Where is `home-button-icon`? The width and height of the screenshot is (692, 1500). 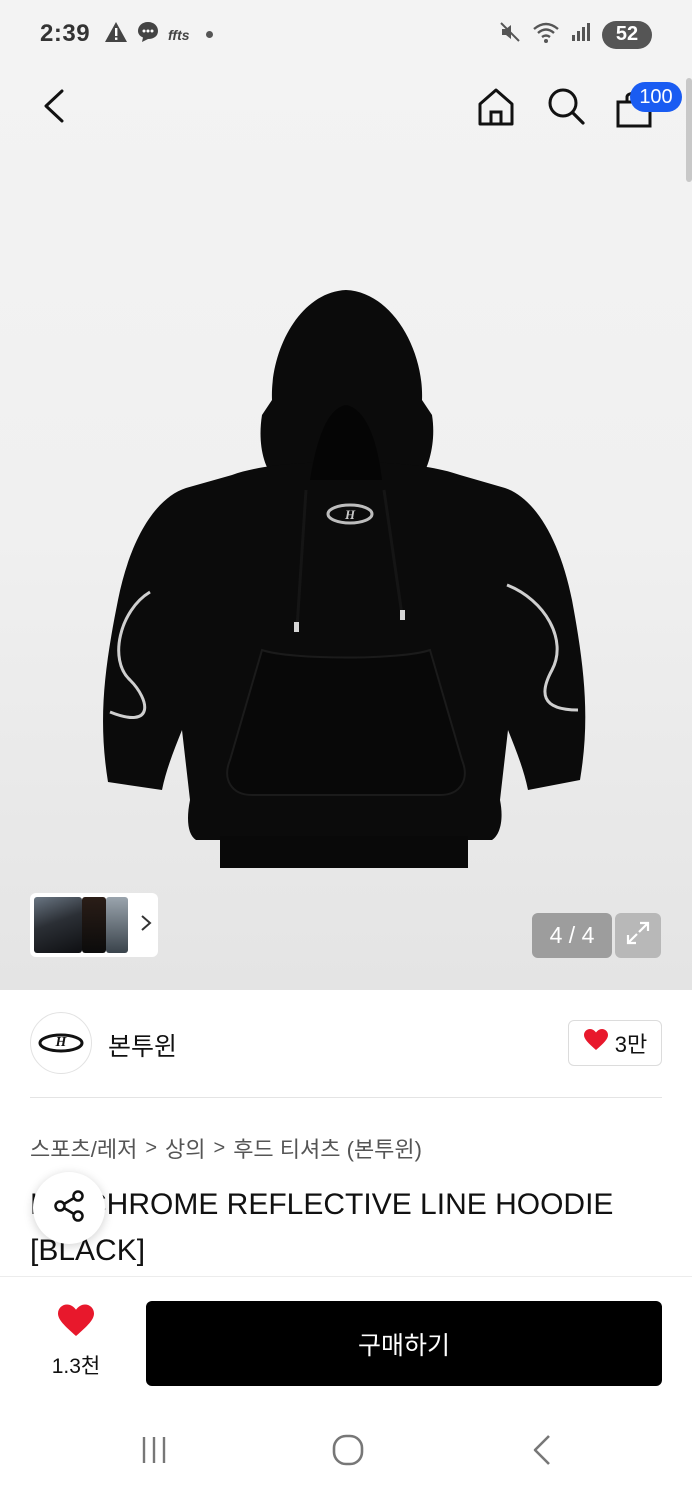
home-button-icon is located at coordinates (348, 1452).